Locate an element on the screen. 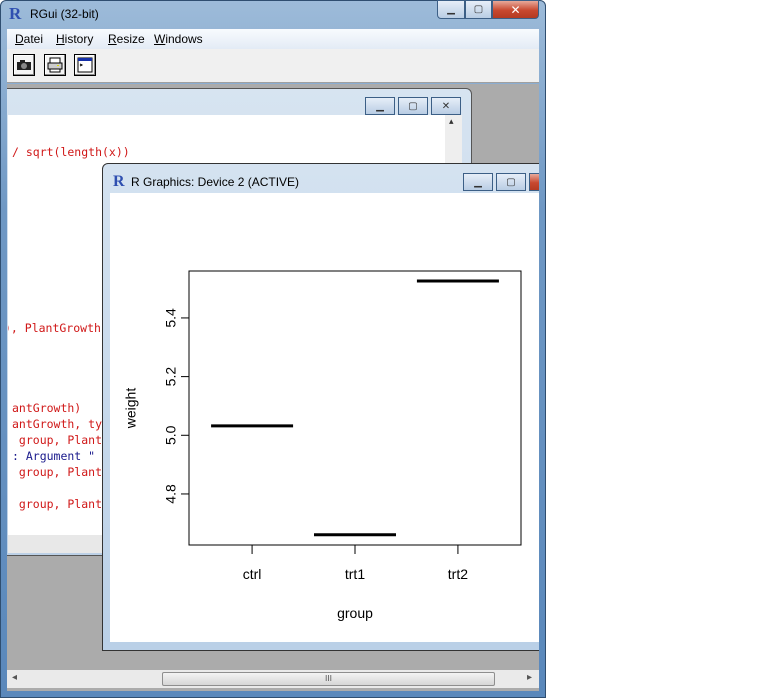 This screenshot has height=698, width=768. console-maximize-button: ▢ is located at coordinates (413, 106).